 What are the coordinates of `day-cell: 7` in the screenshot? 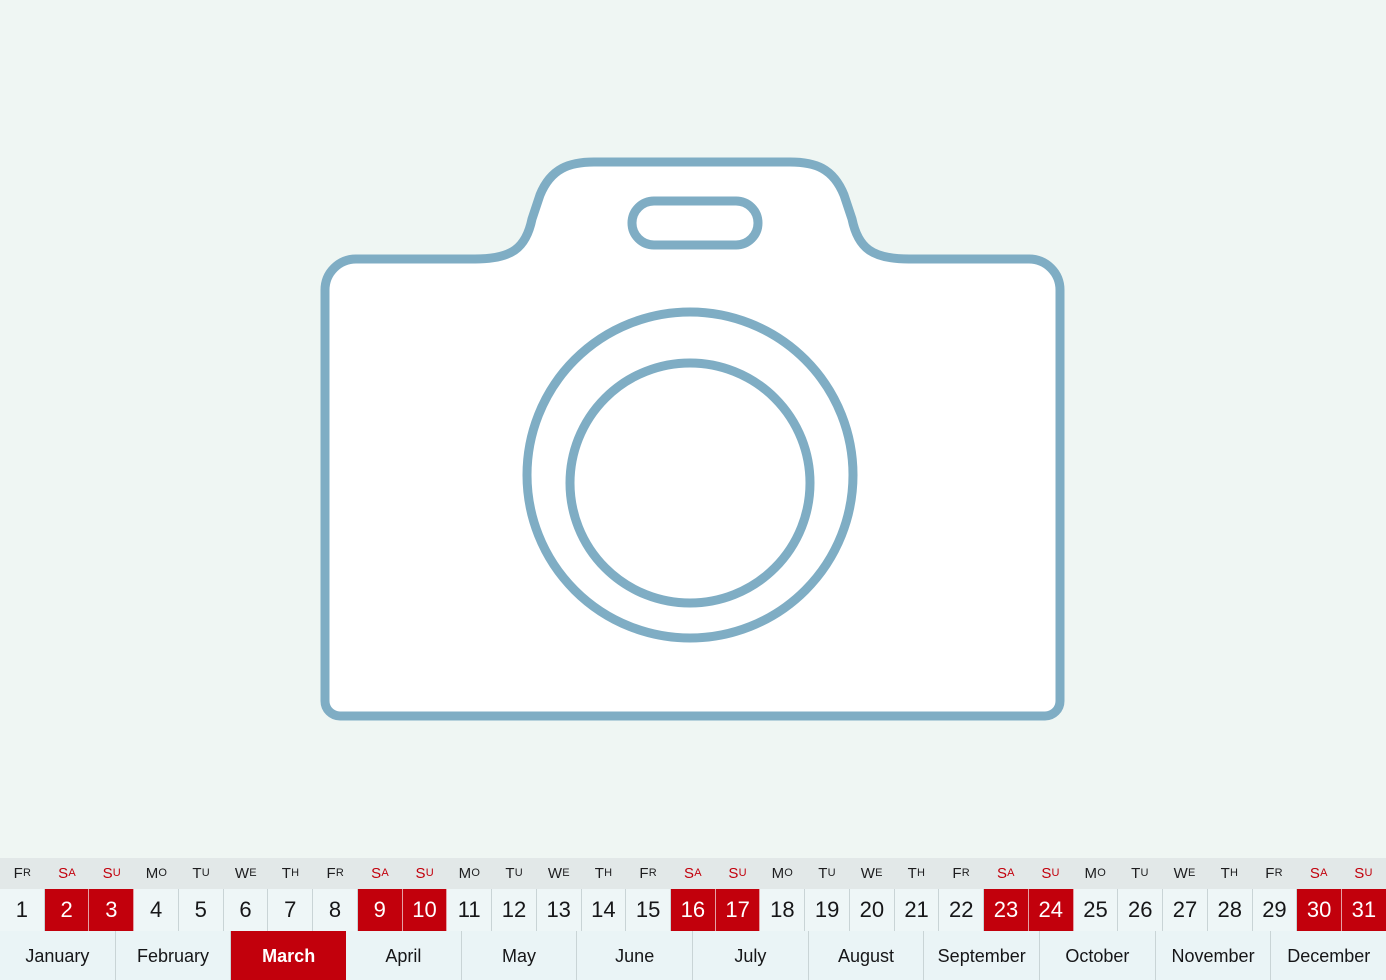 It's located at (291, 910).